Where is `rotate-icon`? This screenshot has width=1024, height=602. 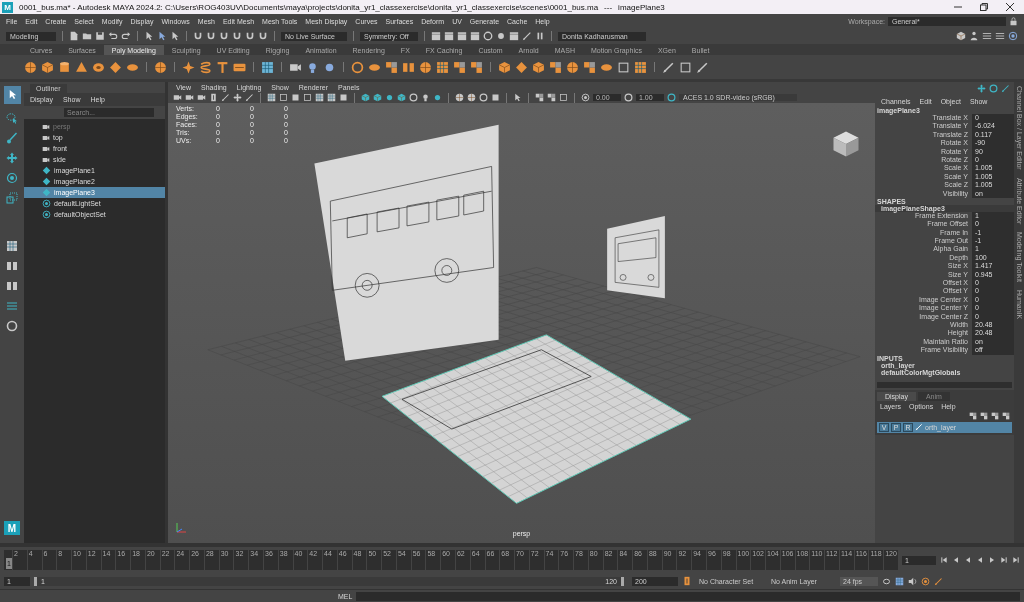
rotate-icon is located at coordinates (12, 178).